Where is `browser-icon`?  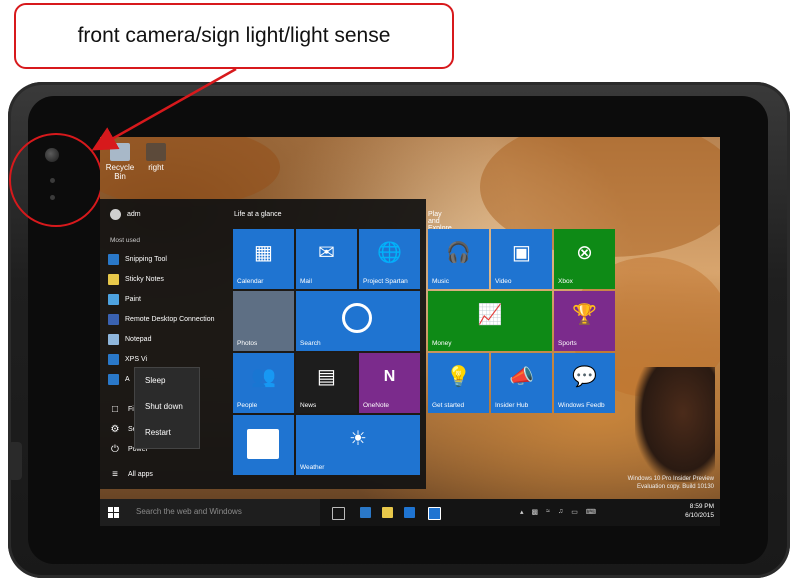 browser-icon is located at coordinates (365, 512).